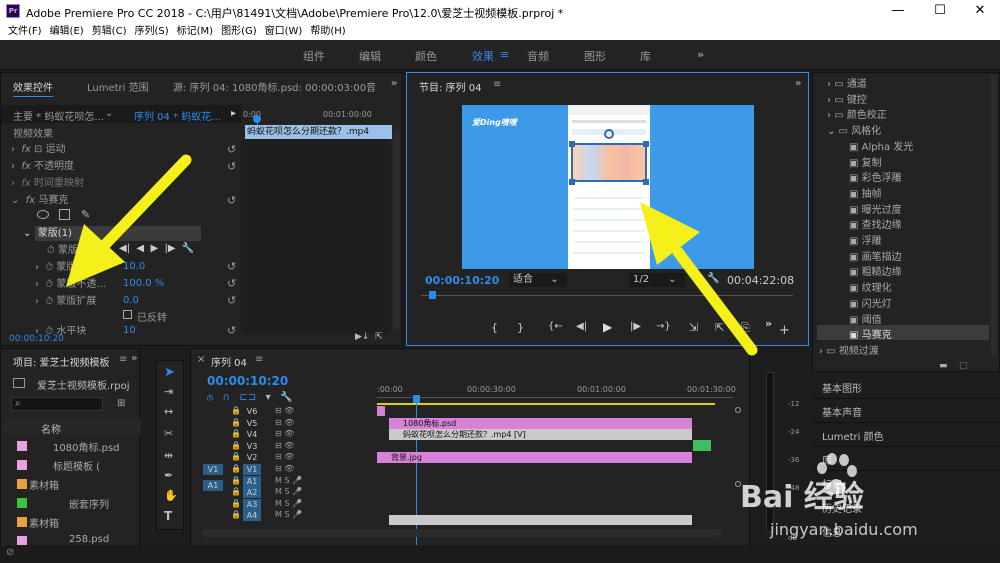 The width and height of the screenshot is (1000, 563). Describe the element at coordinates (129, 220) in the screenshot. I see `arrow-left-icon` at that location.